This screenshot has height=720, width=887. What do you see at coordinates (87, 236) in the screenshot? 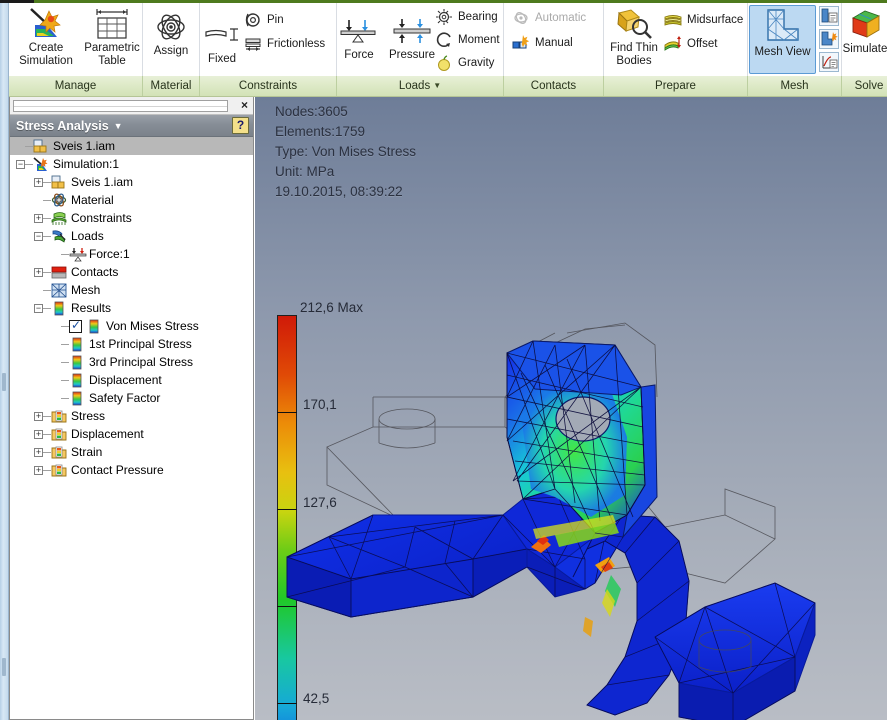
I see `tree-item-label: Loads` at bounding box center [87, 236].